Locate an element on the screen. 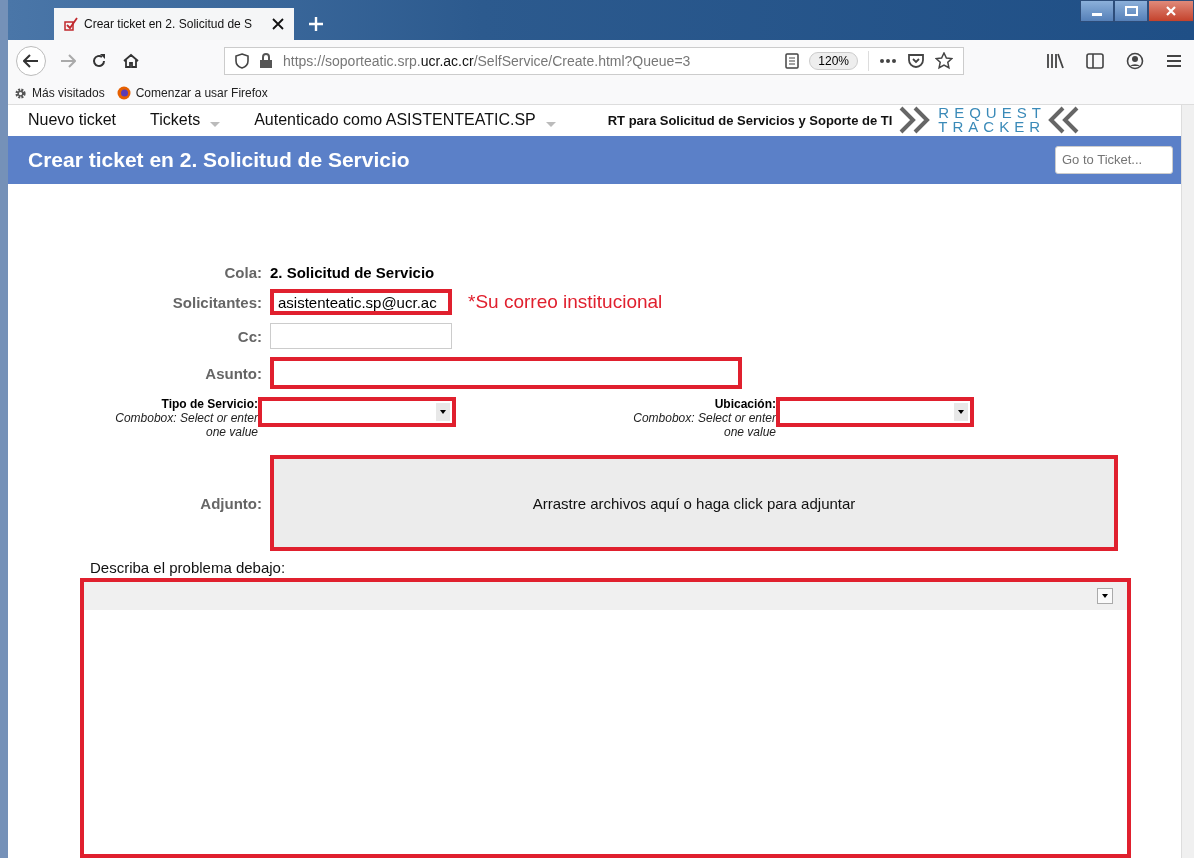 The height and width of the screenshot is (858, 1194). close-button is located at coordinates (1171, 11).